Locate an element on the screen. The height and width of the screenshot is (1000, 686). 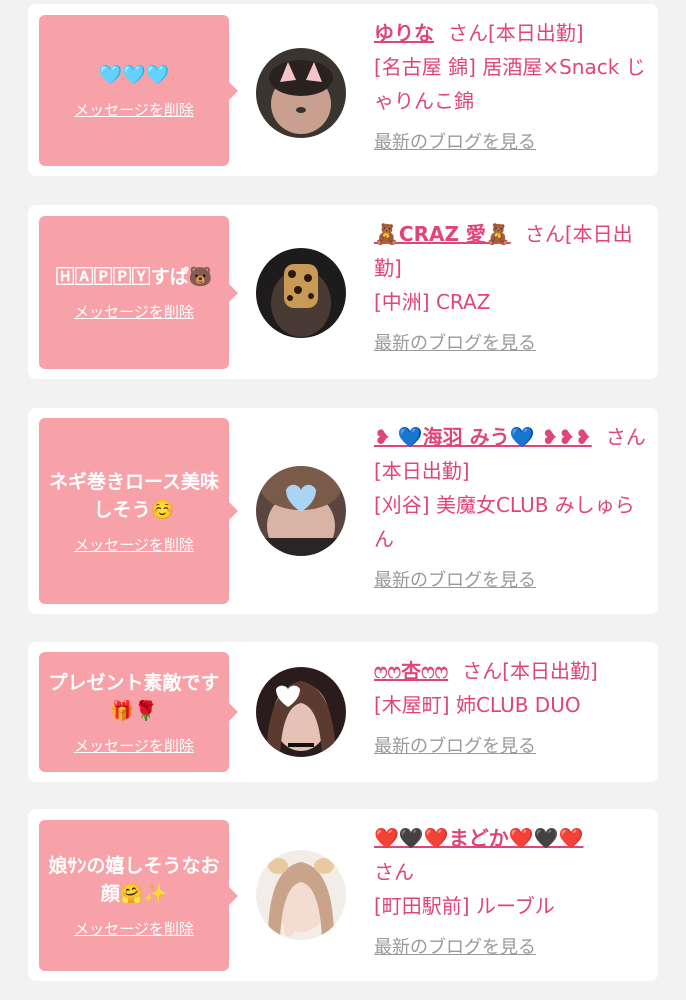
message-bubble: ネギ巻きロース美味しそう☺️ メッセージを削除 is located at coordinates (138, 511).